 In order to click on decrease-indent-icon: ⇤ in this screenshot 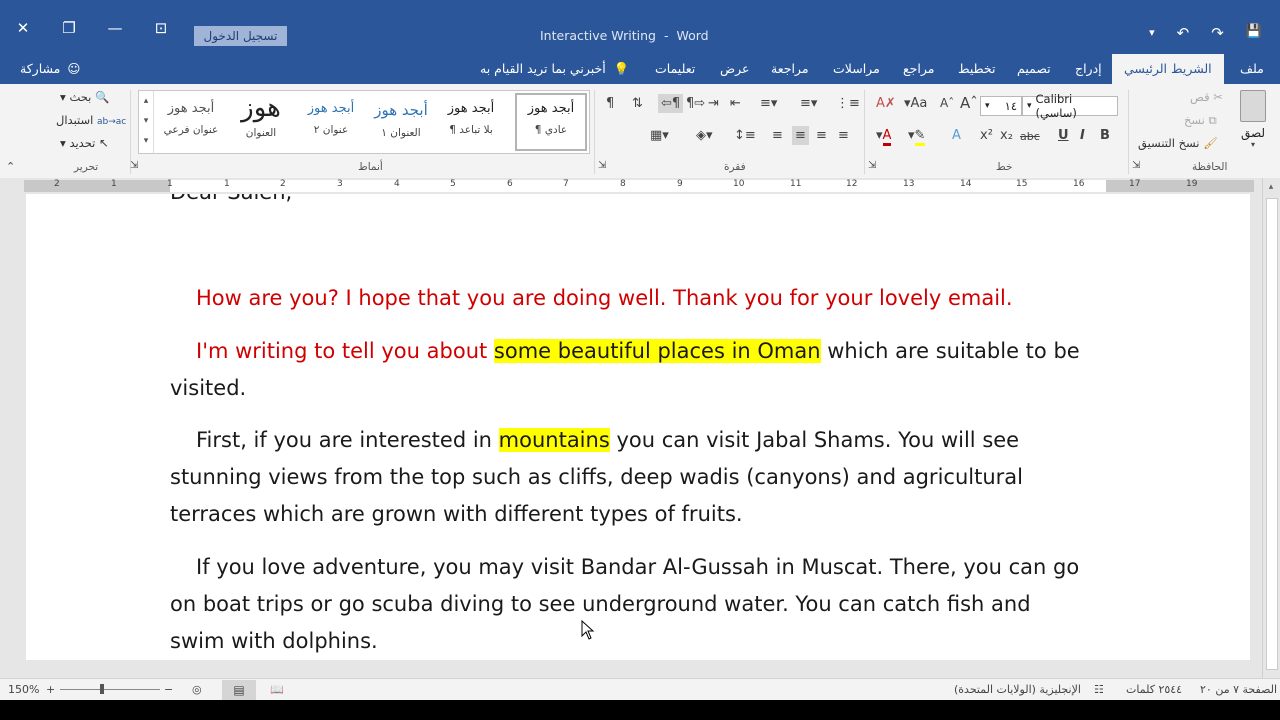, I will do `click(735, 103)`.